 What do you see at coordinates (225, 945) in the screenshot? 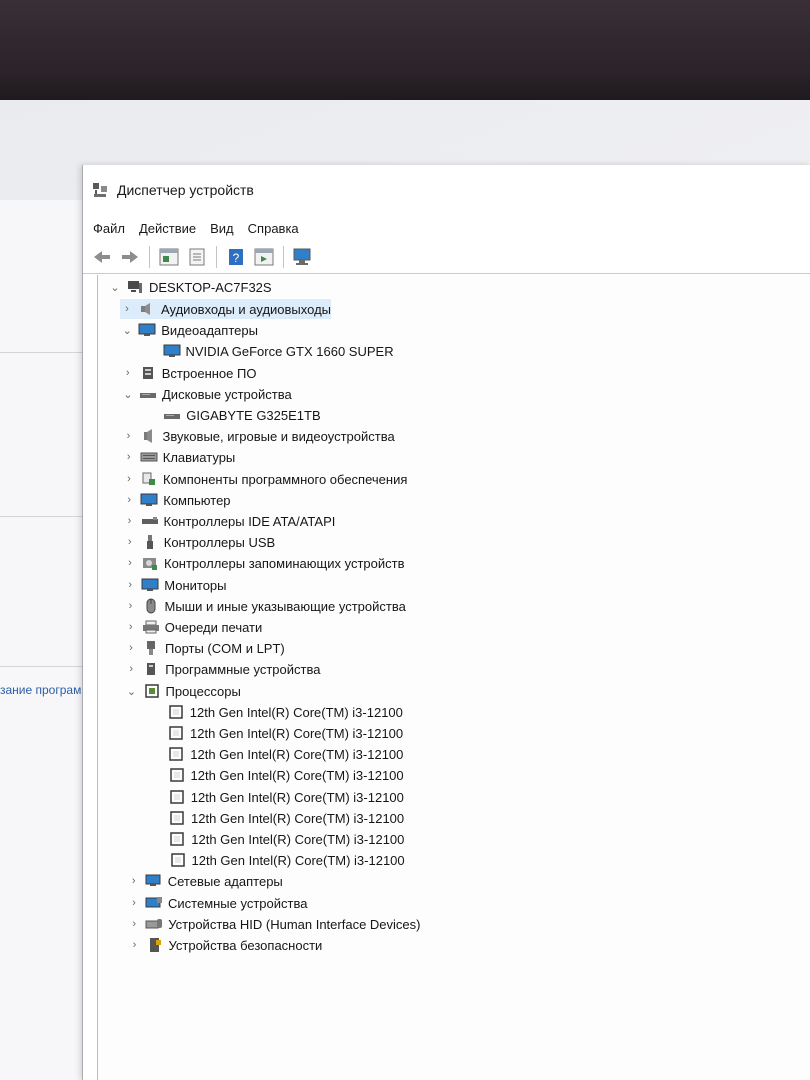
I see `tree-category: › Устройства безопасности` at bounding box center [225, 945].